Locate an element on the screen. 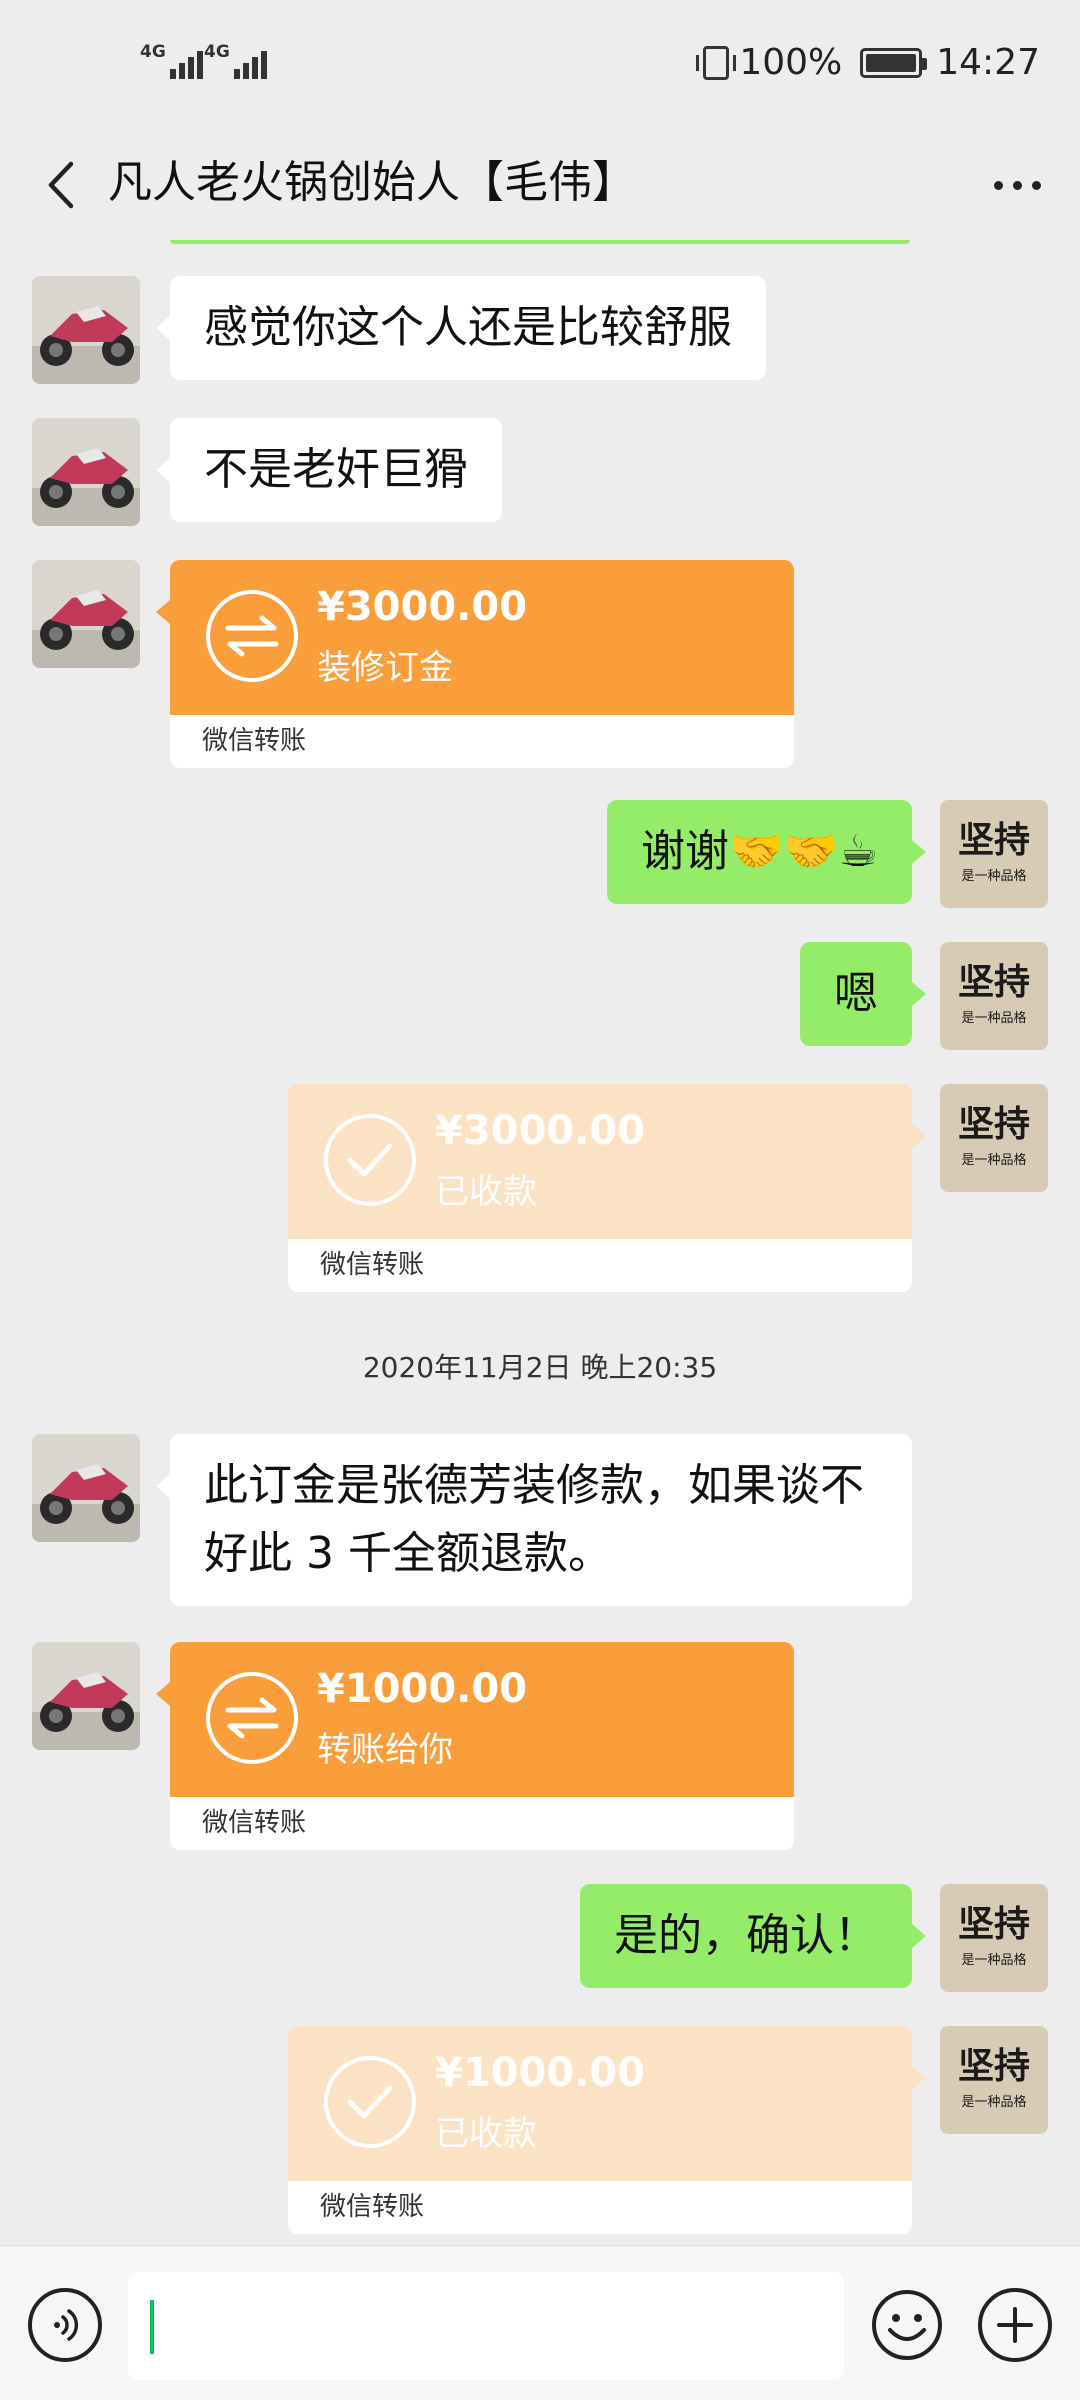  more-functions-button is located at coordinates (1015, 2325).